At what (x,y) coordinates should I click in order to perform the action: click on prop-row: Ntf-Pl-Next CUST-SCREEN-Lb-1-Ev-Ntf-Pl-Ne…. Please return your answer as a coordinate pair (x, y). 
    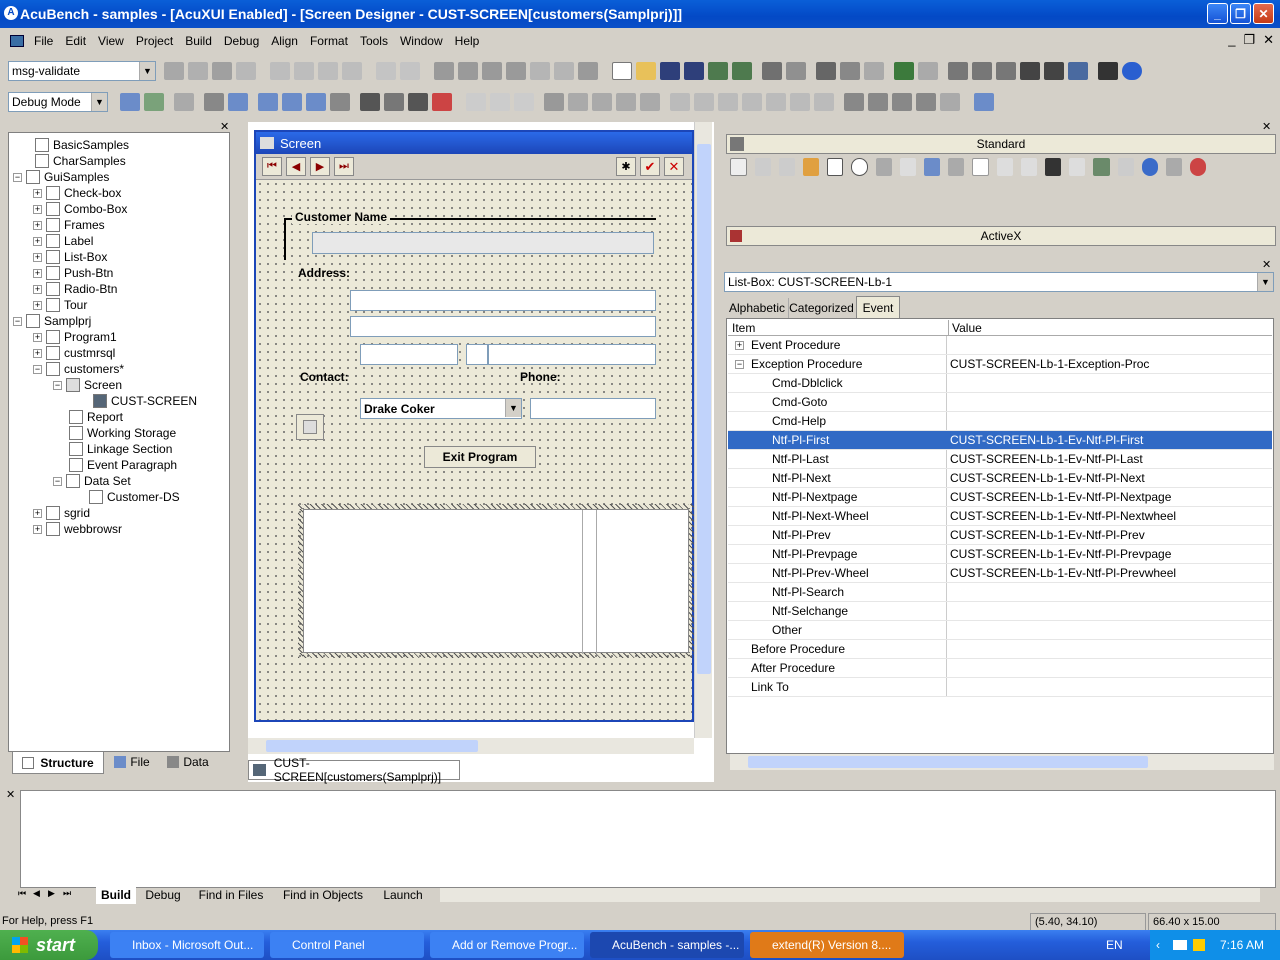
    Looking at the image, I should click on (1000, 478).